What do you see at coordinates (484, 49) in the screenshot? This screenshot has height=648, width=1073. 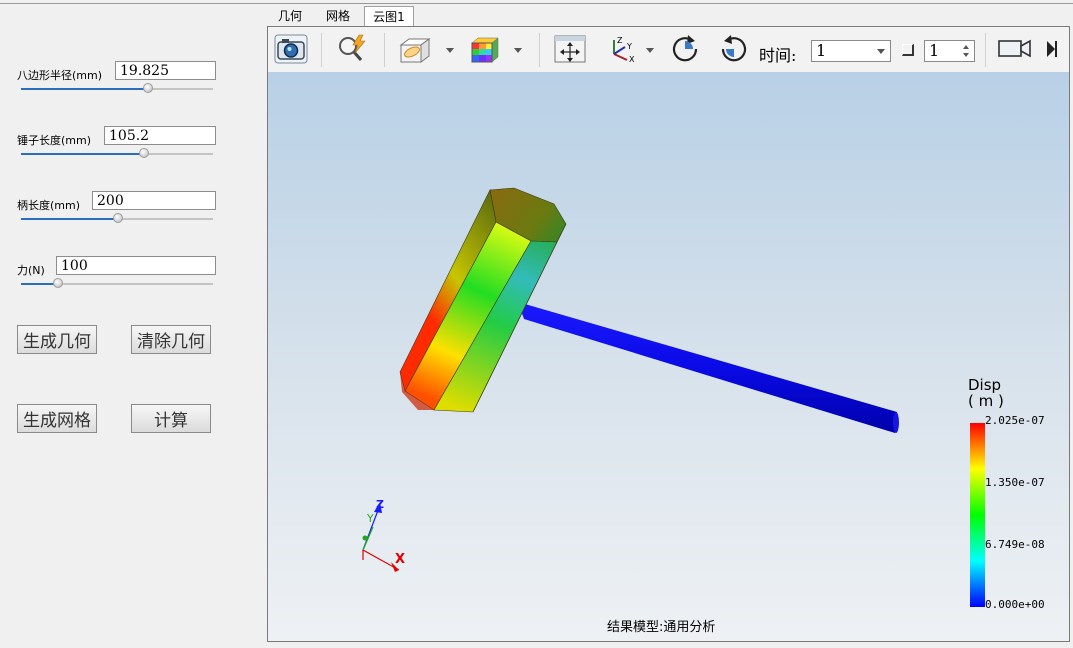 I see `color-cube-icon` at bounding box center [484, 49].